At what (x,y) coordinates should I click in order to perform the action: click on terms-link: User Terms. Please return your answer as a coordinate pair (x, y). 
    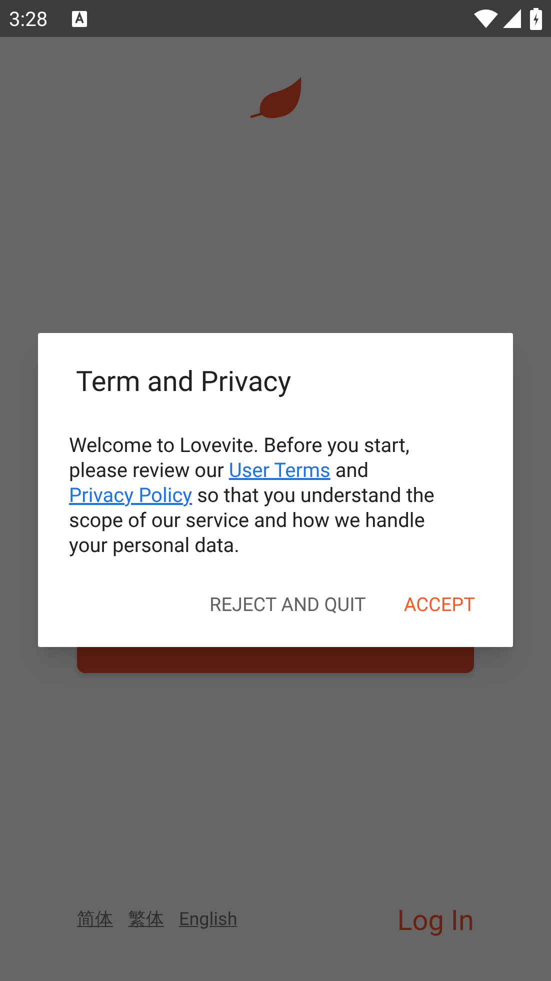
    Looking at the image, I should click on (279, 470).